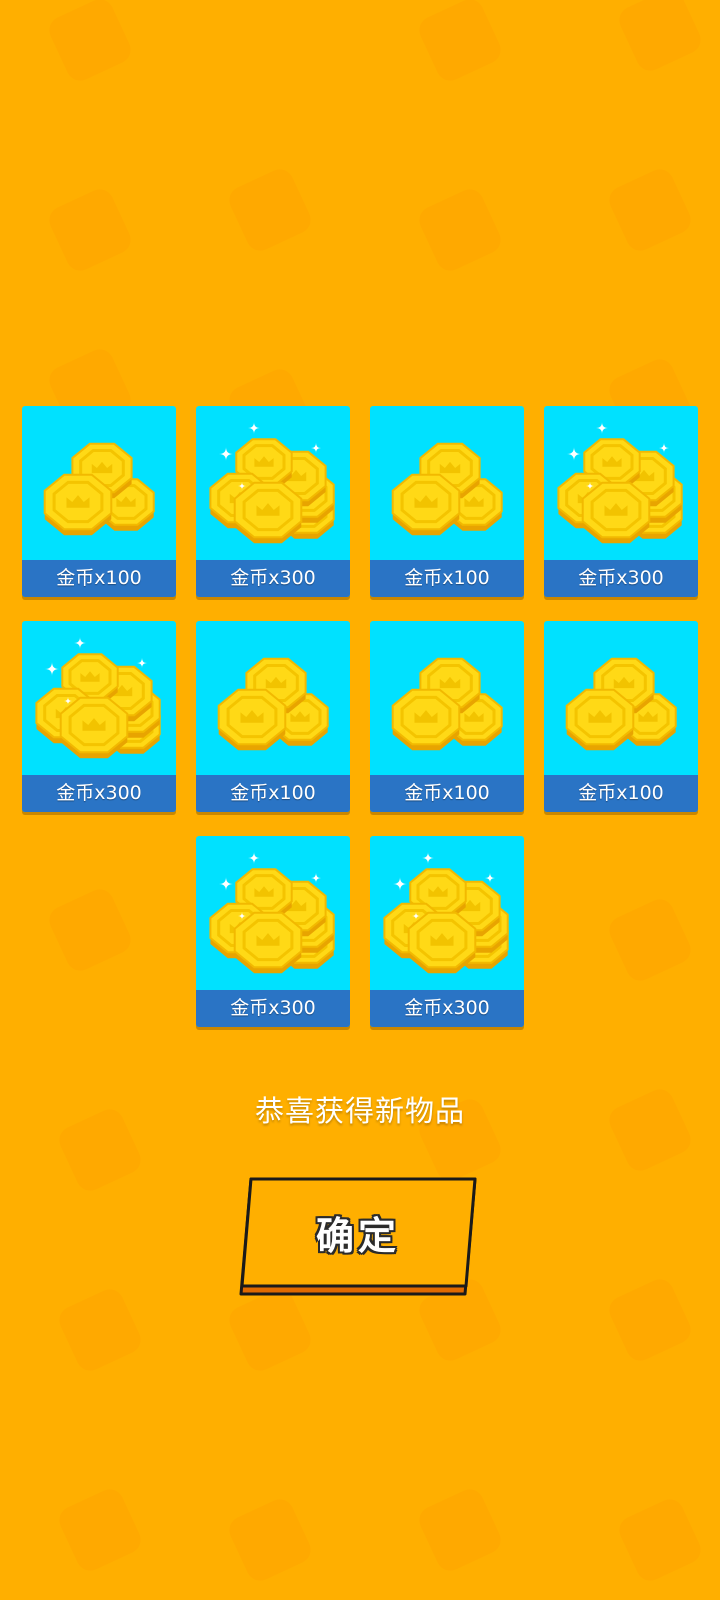  I want to click on confirm-button: 确定, so click(358, 1238).